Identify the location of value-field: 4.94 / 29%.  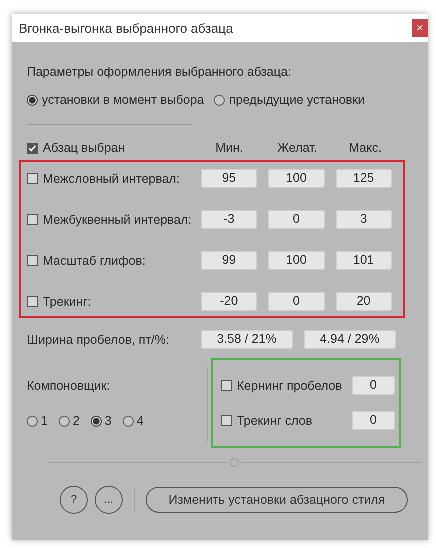
(350, 339).